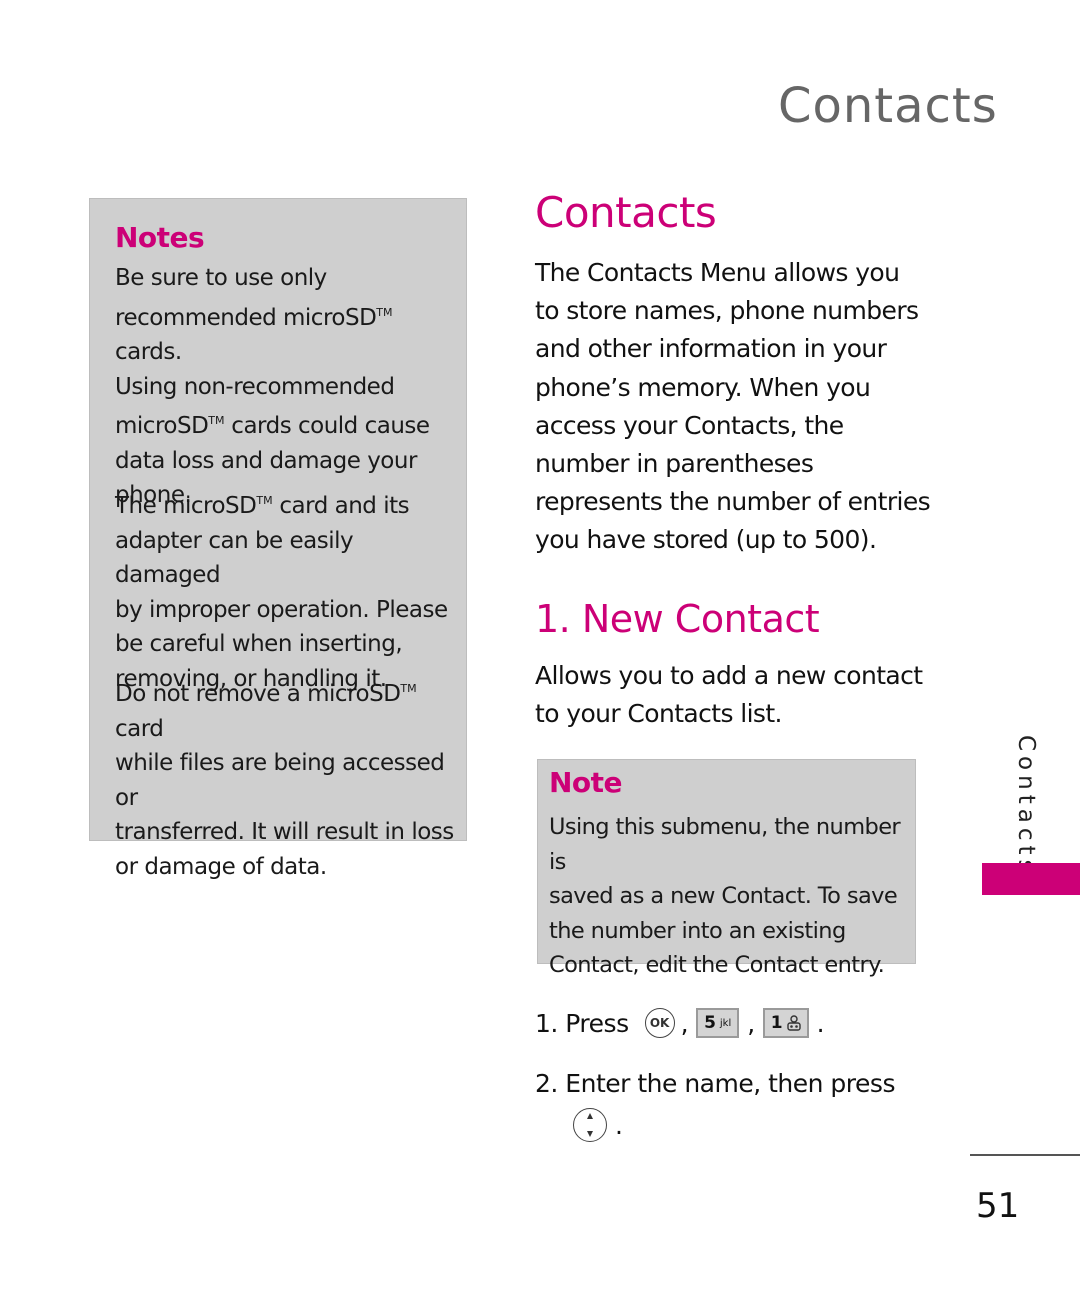  I want to click on footer-divider, so click(1025, 1155).